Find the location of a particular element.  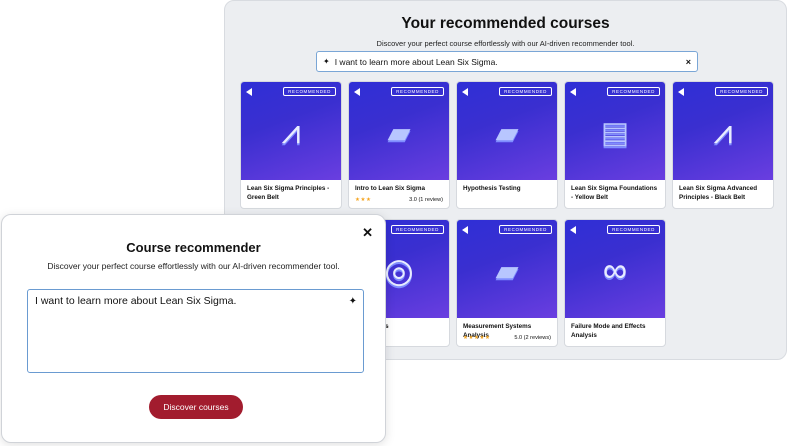

course-rating: ★★★★★ 5.0 (2 reviews) is located at coordinates (507, 338).